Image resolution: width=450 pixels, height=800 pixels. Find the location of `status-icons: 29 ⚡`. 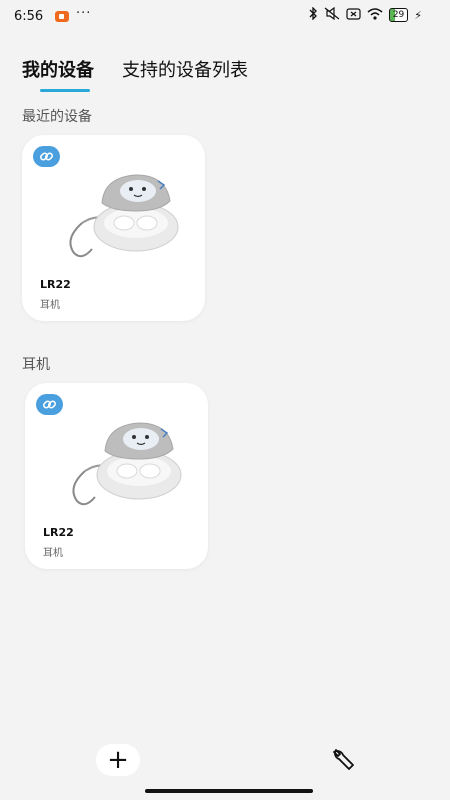

status-icons: 29 ⚡ is located at coordinates (365, 14).